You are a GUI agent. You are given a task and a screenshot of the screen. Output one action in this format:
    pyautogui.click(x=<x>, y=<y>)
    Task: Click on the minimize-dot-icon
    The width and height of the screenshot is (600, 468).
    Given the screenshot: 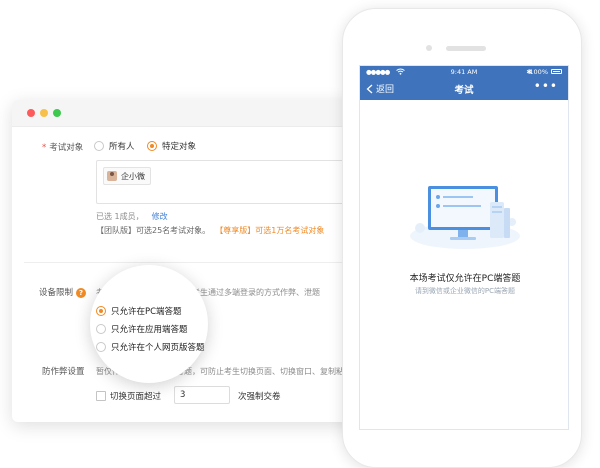 What is the action you would take?
    pyautogui.click(x=44, y=113)
    